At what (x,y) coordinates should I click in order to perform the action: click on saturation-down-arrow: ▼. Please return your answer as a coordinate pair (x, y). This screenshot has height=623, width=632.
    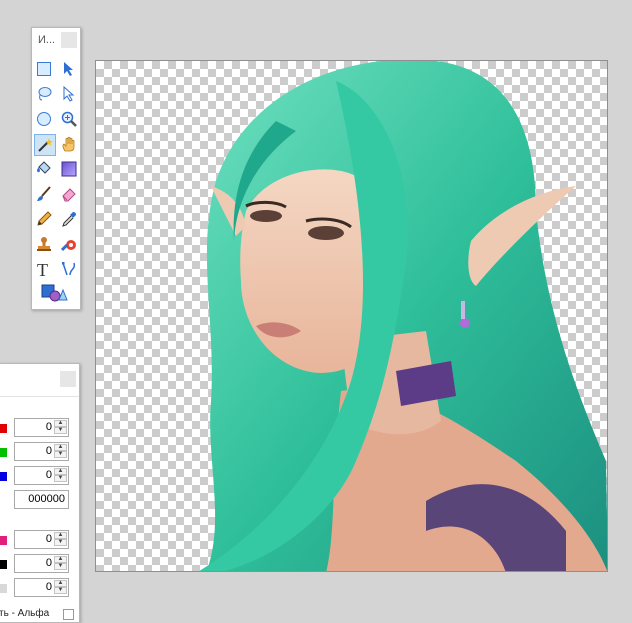
    Looking at the image, I should click on (60, 566).